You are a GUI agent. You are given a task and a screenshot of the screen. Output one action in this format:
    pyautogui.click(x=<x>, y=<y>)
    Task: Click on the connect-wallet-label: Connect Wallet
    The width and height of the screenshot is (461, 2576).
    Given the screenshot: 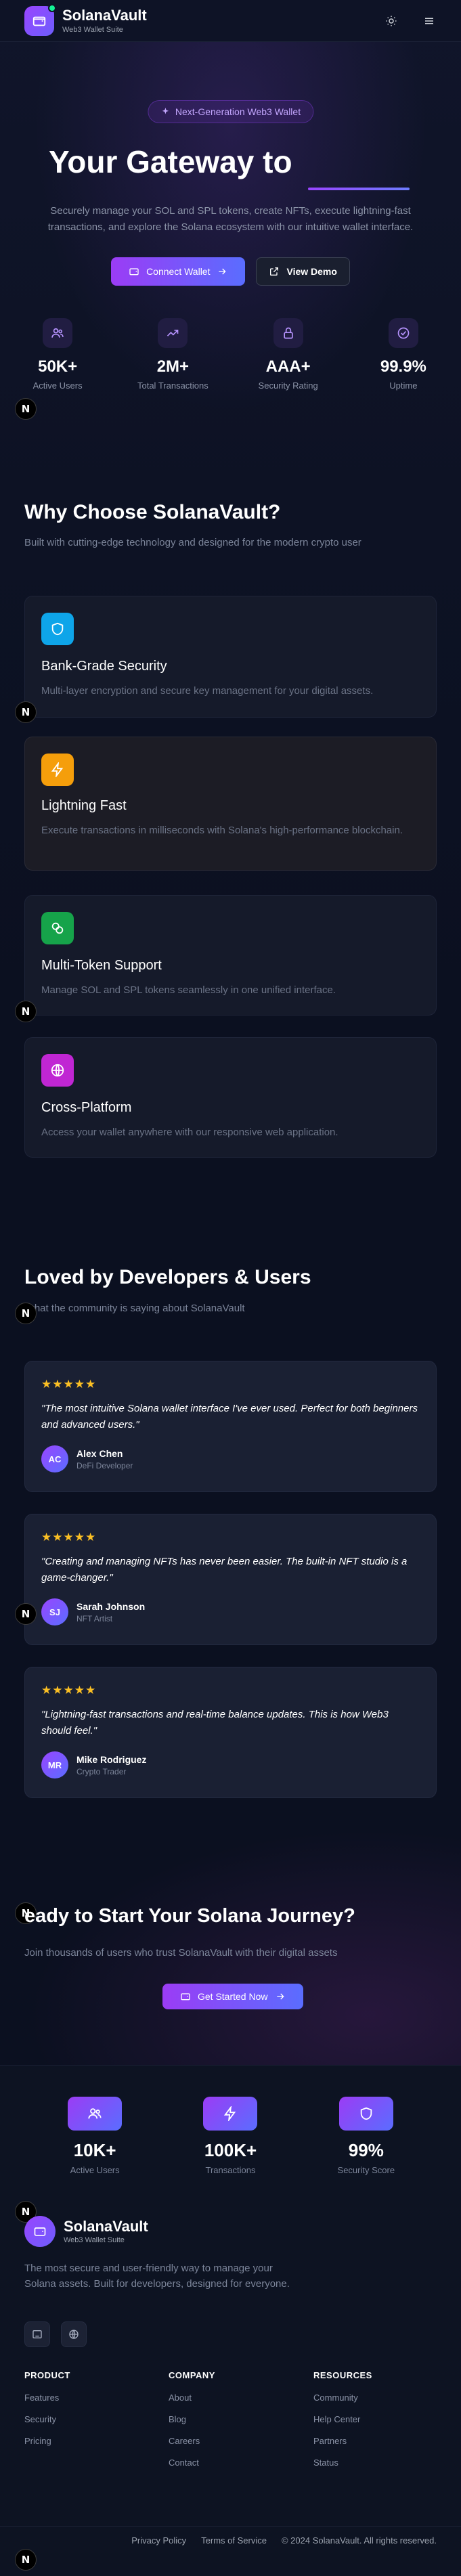 What is the action you would take?
    pyautogui.click(x=178, y=271)
    